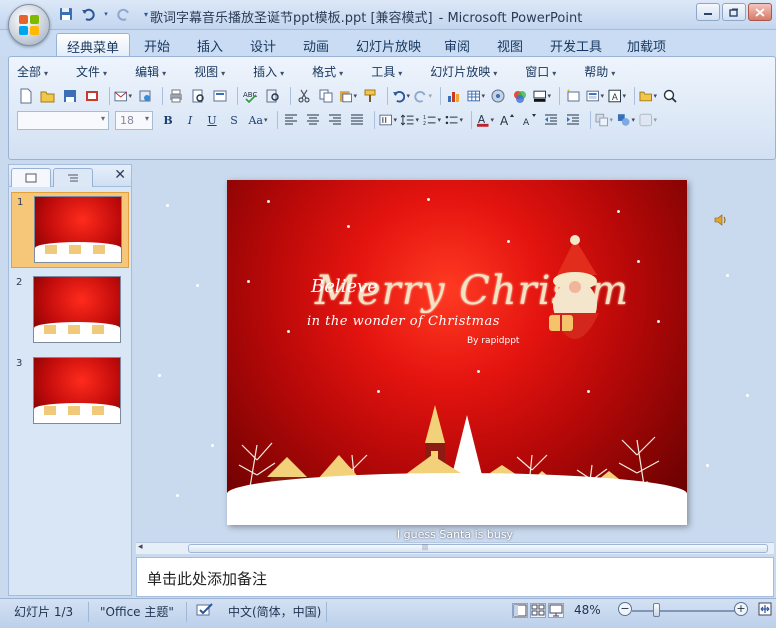 The image size is (776, 628). What do you see at coordinates (220, 96) in the screenshot?
I see `slide-layout-icon` at bounding box center [220, 96].